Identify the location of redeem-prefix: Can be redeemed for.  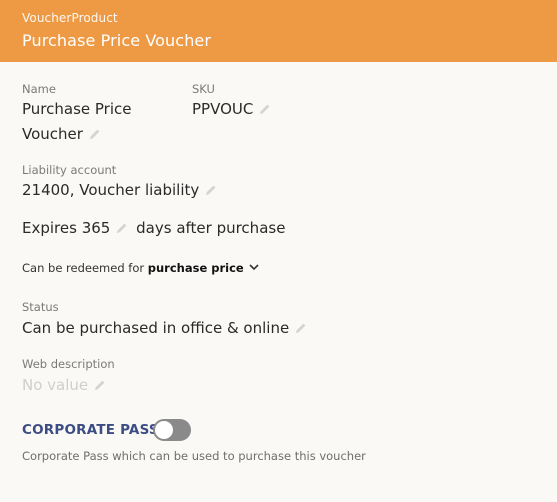
(83, 268).